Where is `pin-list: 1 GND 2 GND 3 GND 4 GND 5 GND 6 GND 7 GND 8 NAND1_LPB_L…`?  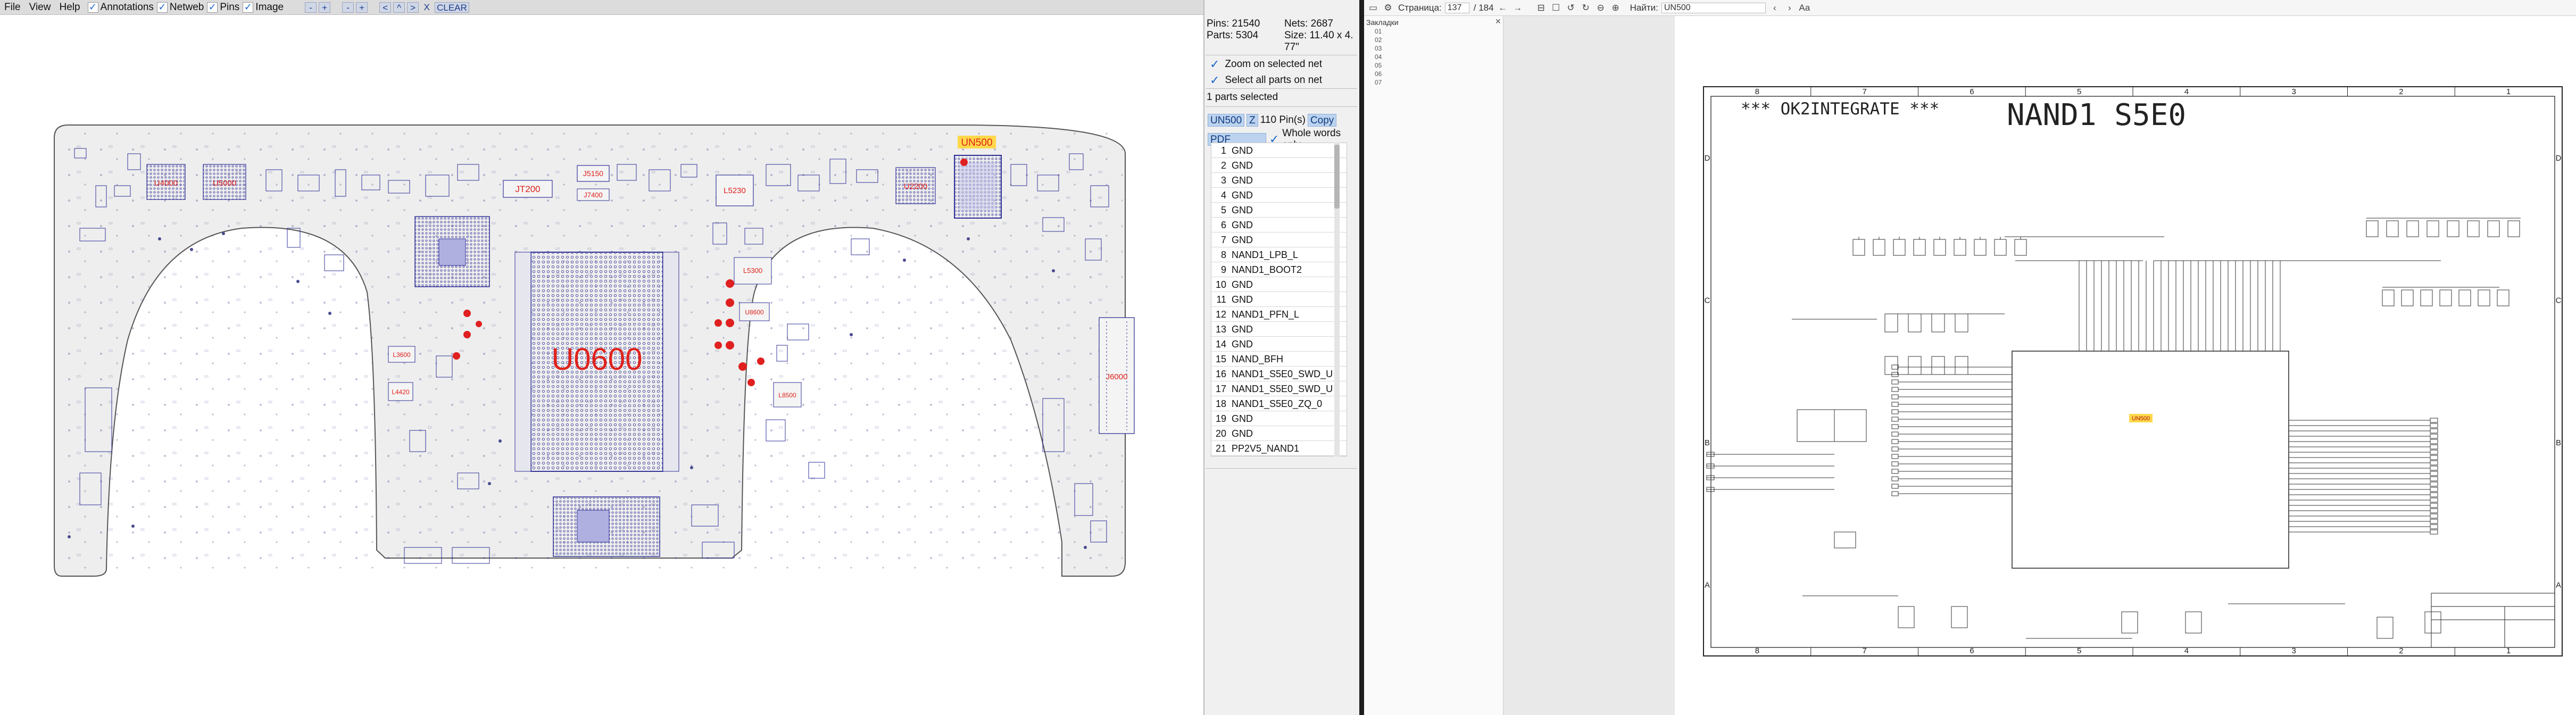 pin-list: 1 GND 2 GND 3 GND 4 GND 5 GND 6 GND 7 GND 8 NAND1_LPB_L… is located at coordinates (1279, 299).